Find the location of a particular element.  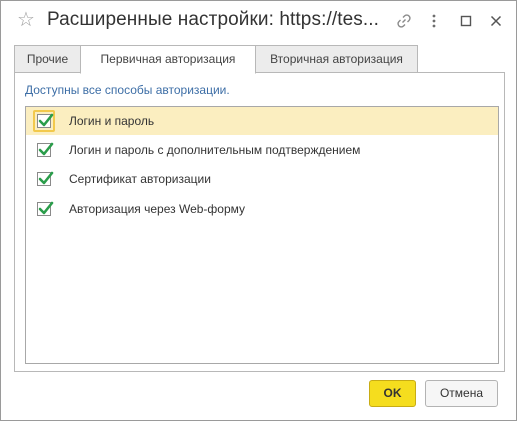

list-item-web-form: Авторизация через Web-форму is located at coordinates (262, 209).